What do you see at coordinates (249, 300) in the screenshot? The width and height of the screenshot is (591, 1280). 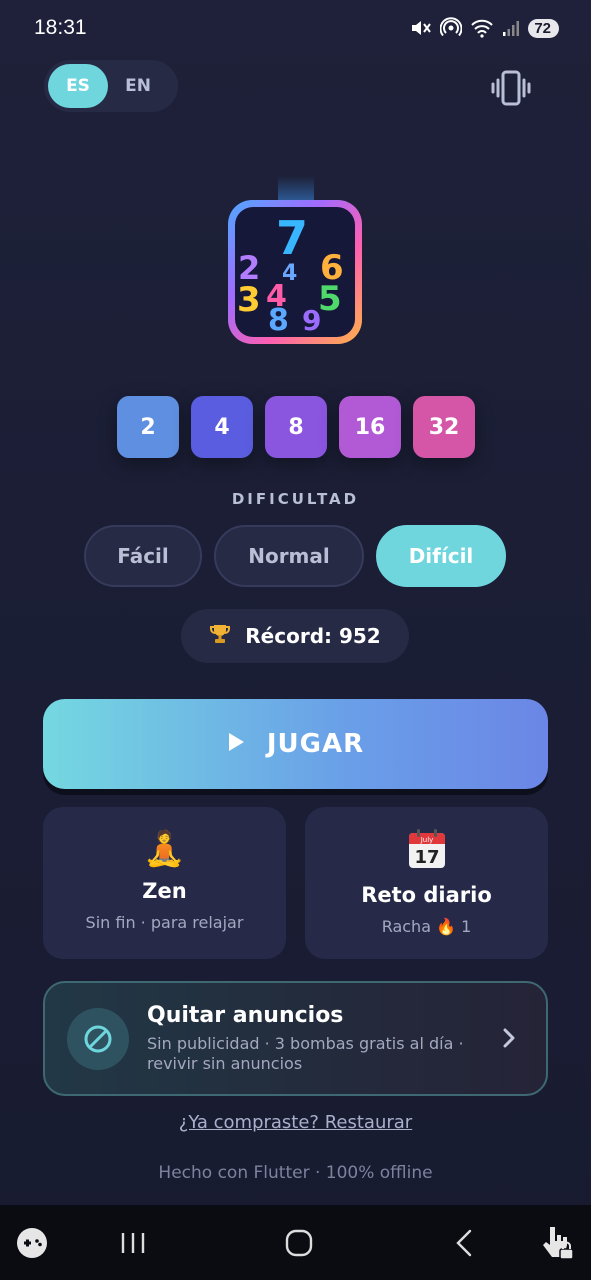 I see `logo-digit: 3` at bounding box center [249, 300].